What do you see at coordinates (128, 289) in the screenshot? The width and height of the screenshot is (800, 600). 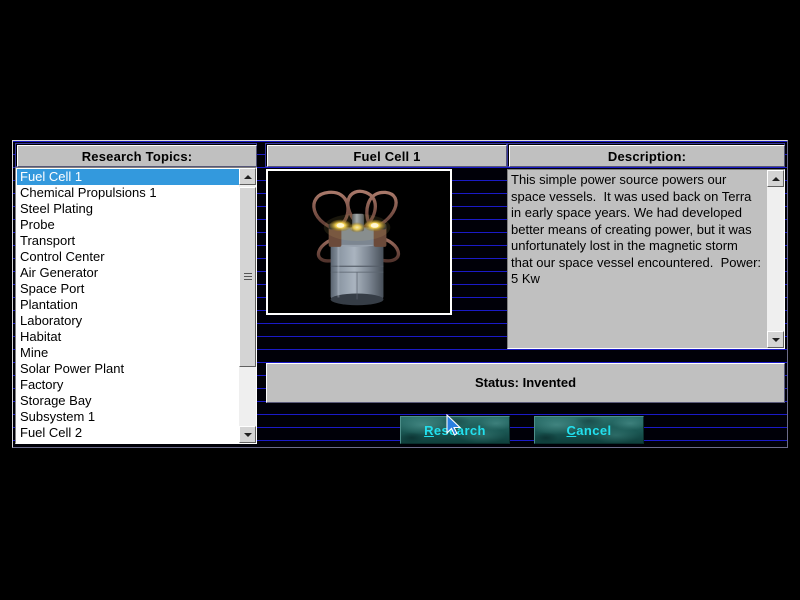 I see `list-item: Space Port` at bounding box center [128, 289].